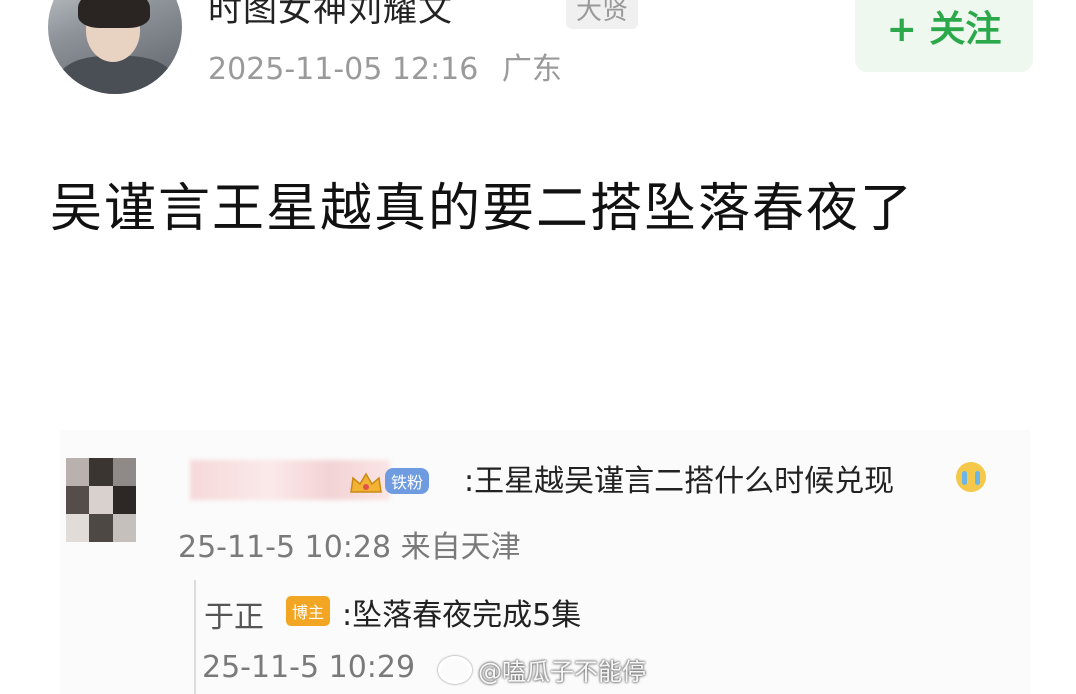 The image size is (1076, 694). I want to click on reply-author-name: 于正, so click(234, 617).